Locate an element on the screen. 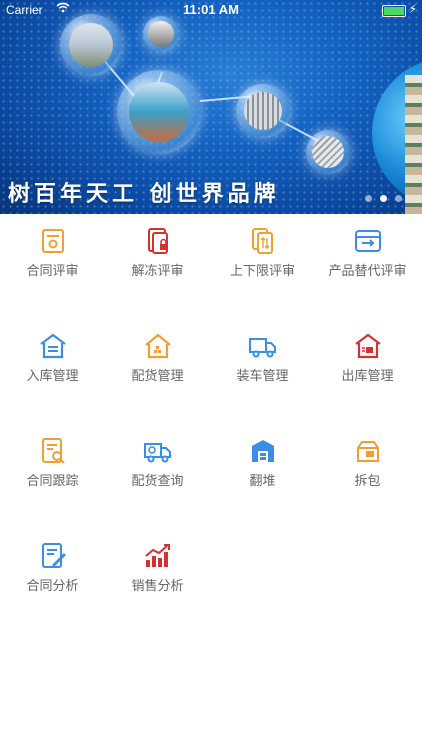  menu-item-label: 合同评审 is located at coordinates (52, 271).